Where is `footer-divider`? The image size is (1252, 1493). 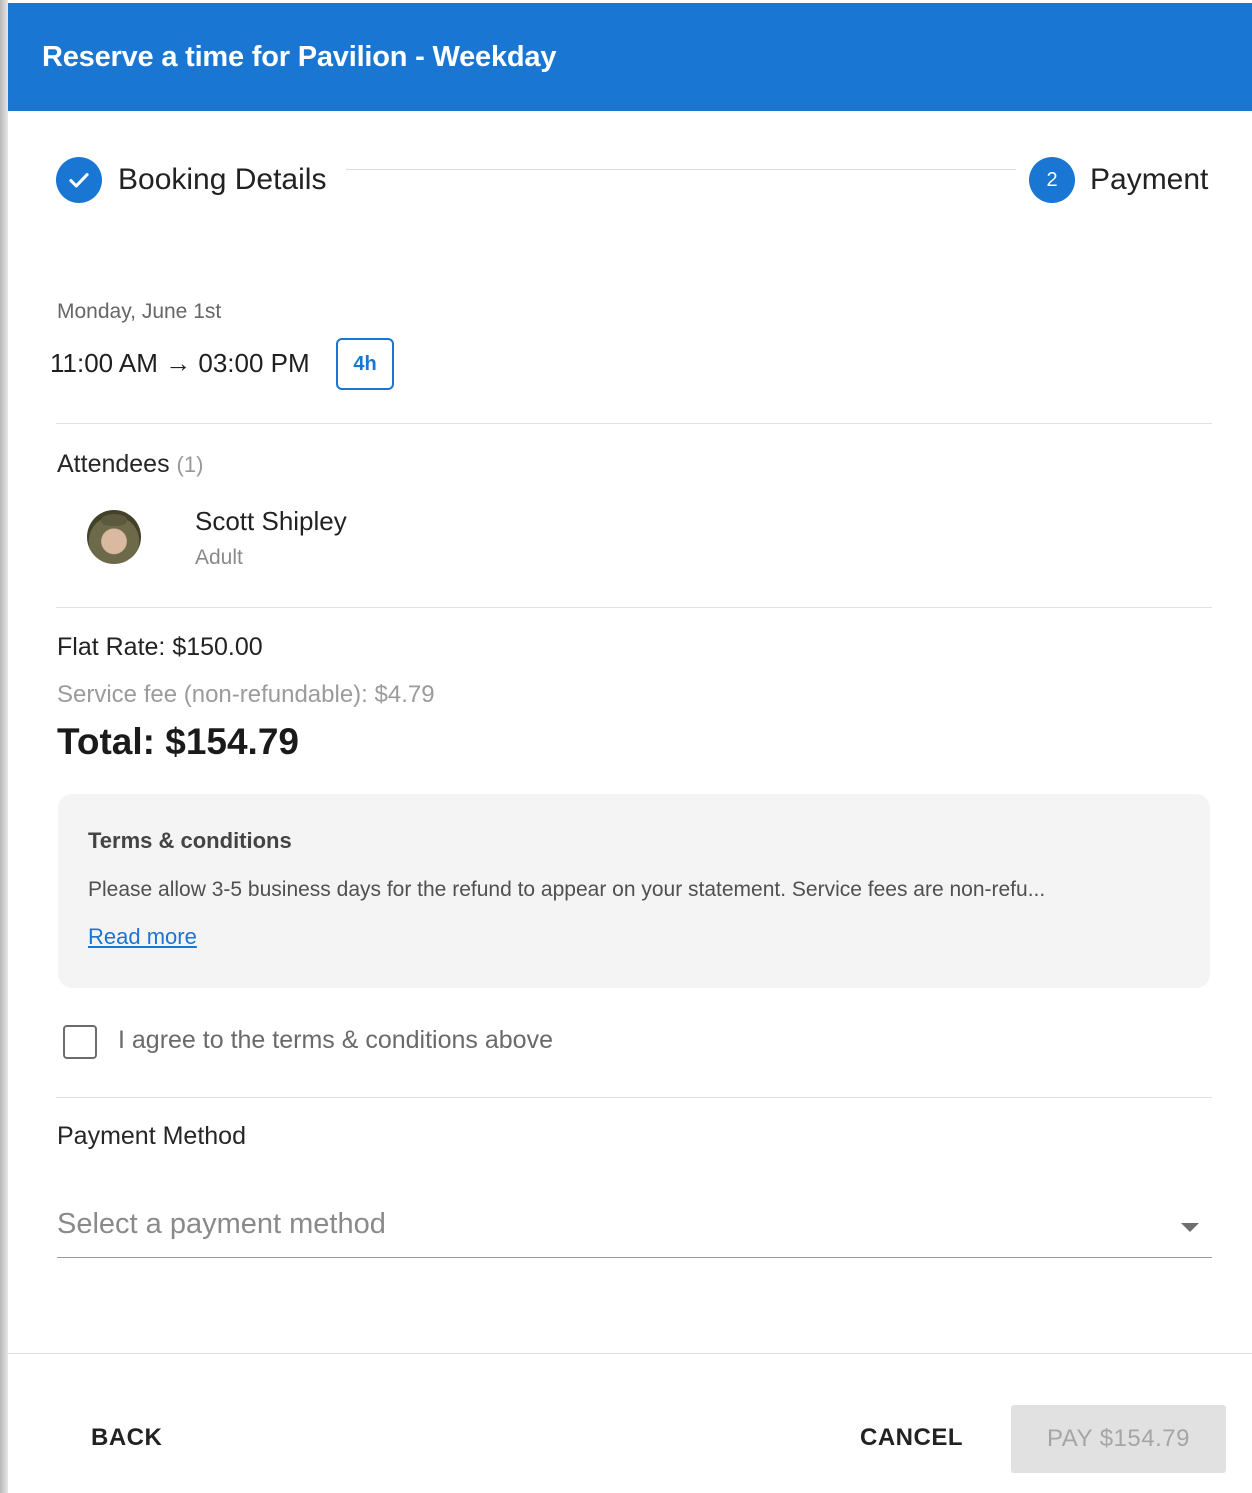 footer-divider is located at coordinates (630, 1353).